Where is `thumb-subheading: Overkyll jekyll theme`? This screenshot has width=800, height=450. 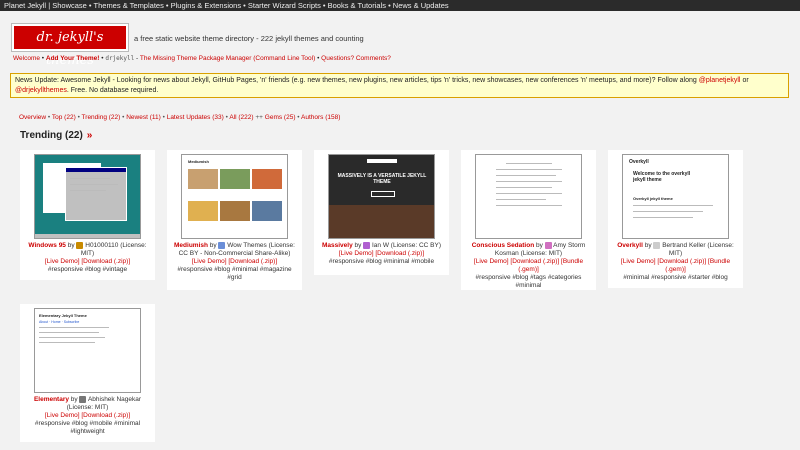
thumb-subheading: Overkyll jekyll theme is located at coordinates (653, 198).